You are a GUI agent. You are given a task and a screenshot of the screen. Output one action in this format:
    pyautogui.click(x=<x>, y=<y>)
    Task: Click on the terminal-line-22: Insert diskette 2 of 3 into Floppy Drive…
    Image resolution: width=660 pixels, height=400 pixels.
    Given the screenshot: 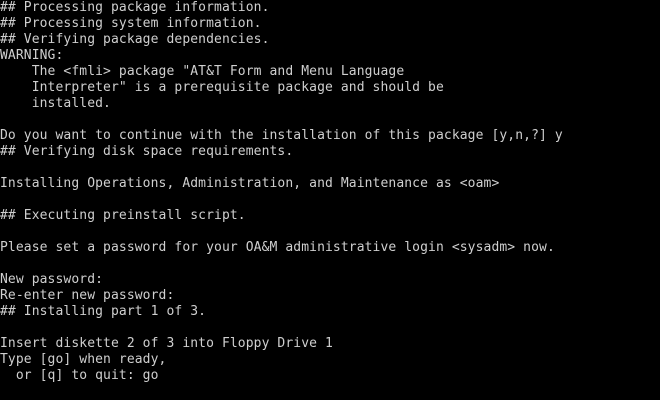 What is the action you would take?
    pyautogui.click(x=166, y=343)
    